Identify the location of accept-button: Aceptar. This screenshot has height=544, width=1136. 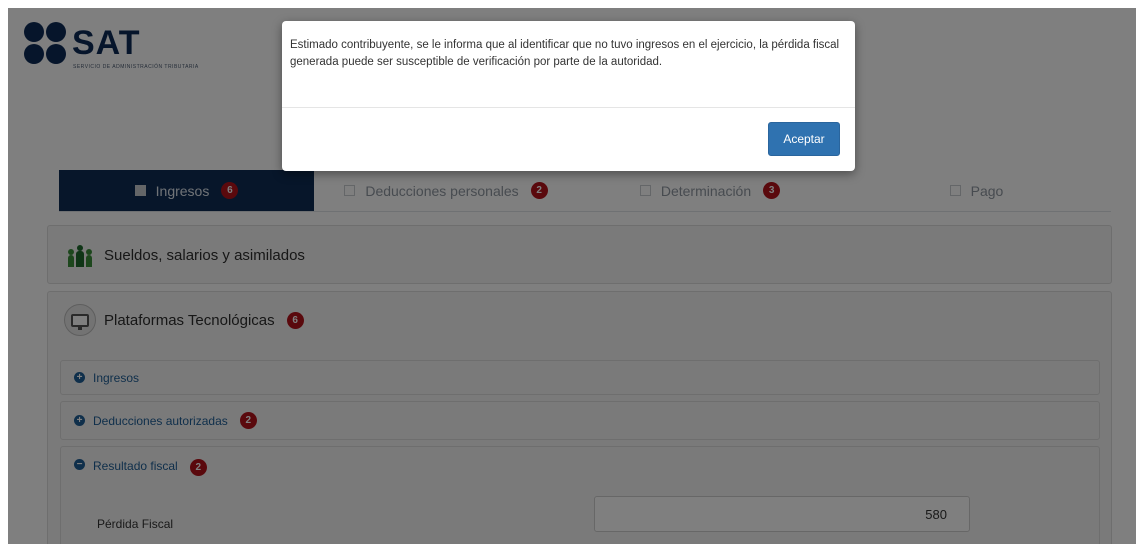
(804, 139).